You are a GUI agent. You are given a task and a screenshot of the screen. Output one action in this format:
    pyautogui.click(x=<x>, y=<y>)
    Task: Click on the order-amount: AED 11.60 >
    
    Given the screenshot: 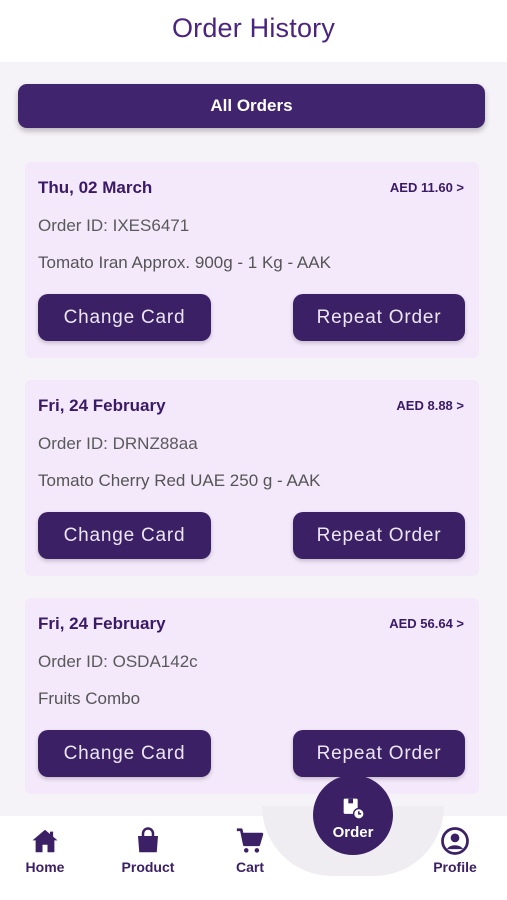 What is the action you would take?
    pyautogui.click(x=427, y=187)
    